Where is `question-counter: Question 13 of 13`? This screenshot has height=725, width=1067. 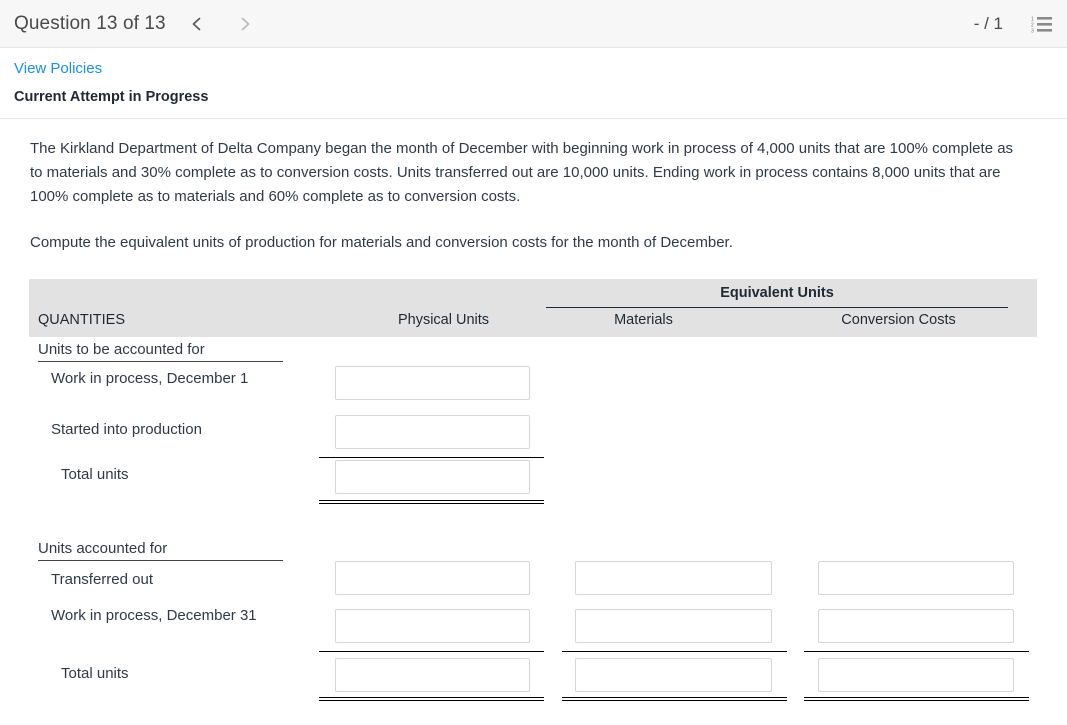 question-counter: Question 13 of 13 is located at coordinates (90, 23).